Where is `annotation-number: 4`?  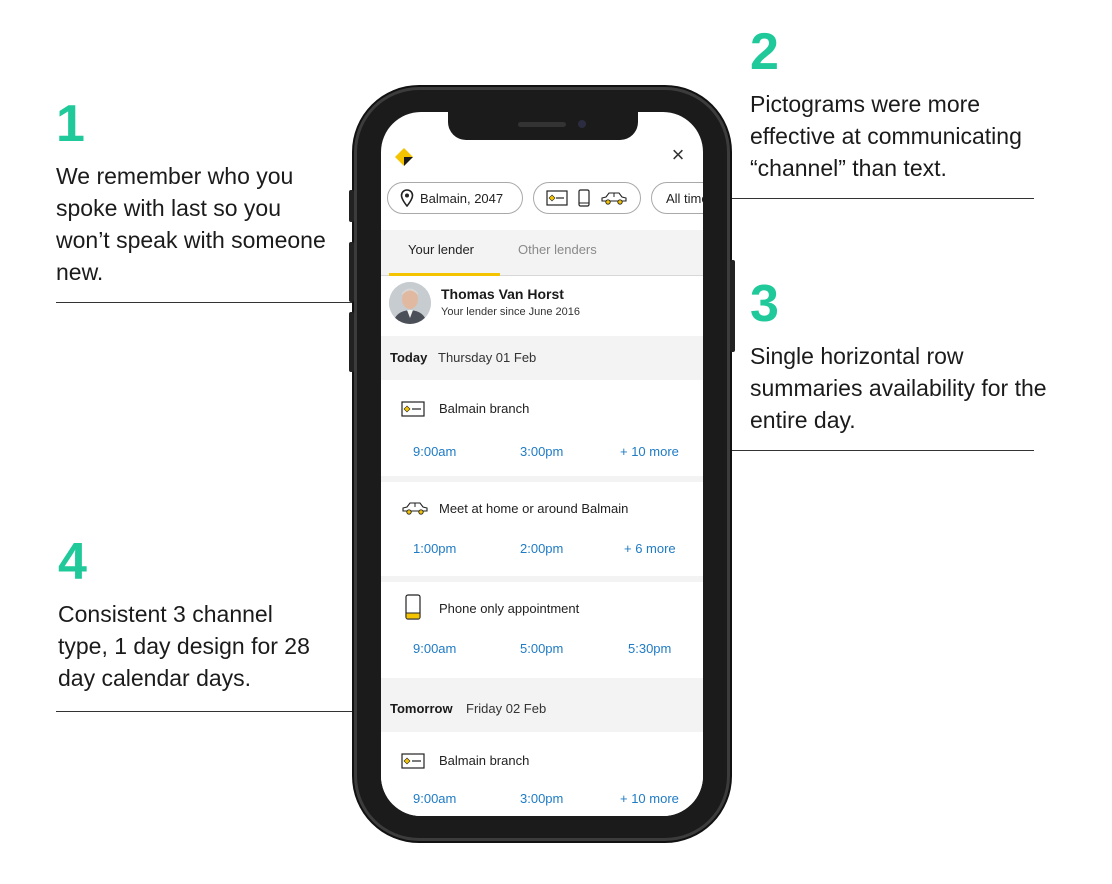
annotation-number: 4 is located at coordinates (72, 562).